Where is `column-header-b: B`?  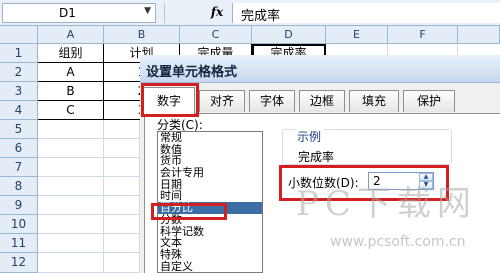 column-header-b: B is located at coordinates (142, 35).